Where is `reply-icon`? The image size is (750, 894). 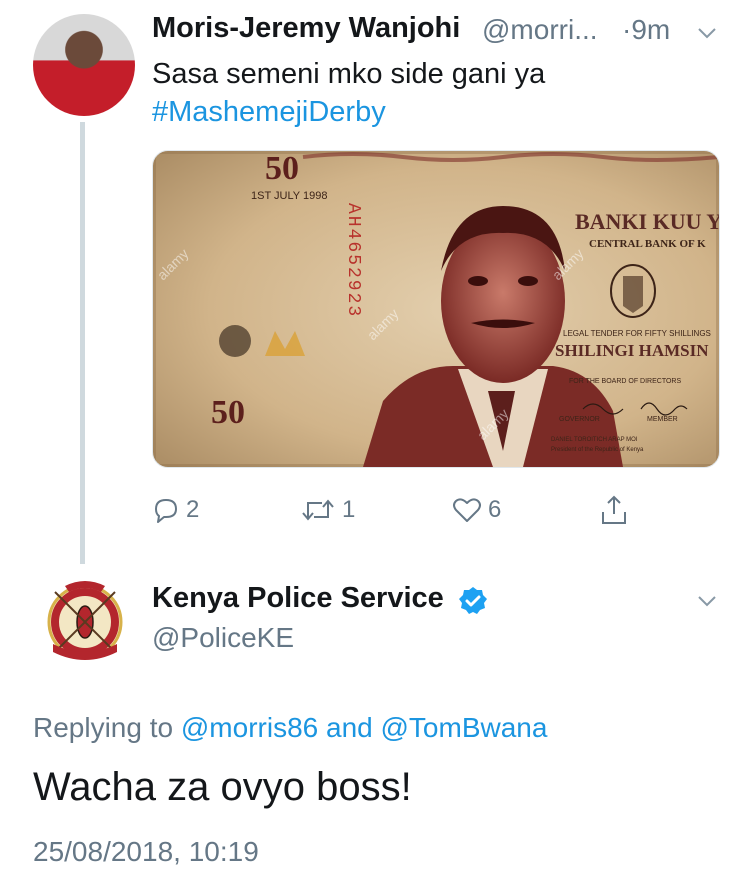
reply-icon is located at coordinates (166, 511).